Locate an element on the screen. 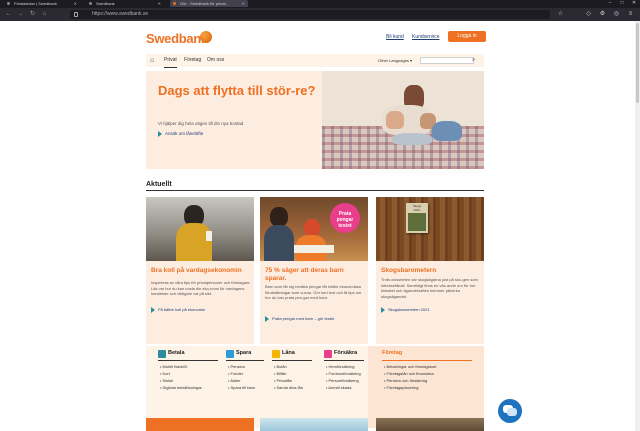 This screenshot has width=640, height=431. menu-link: Anmäl skada is located at coordinates (338, 387).